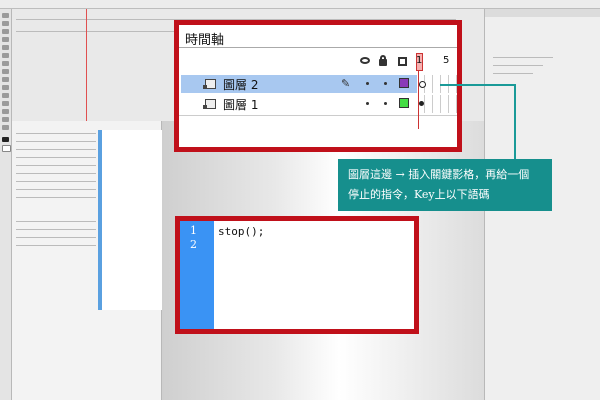 Image resolution: width=600 pixels, height=400 pixels. I want to click on playhead, so click(418, 100).